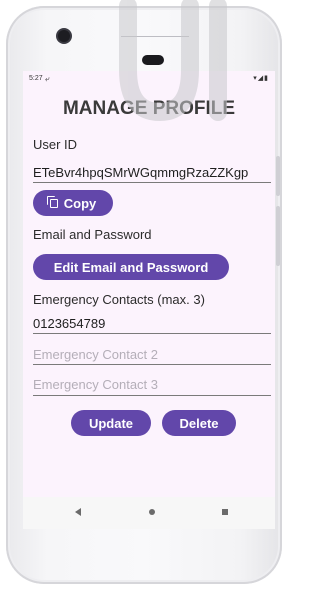  I want to click on phone-volume-button, so click(278, 236).